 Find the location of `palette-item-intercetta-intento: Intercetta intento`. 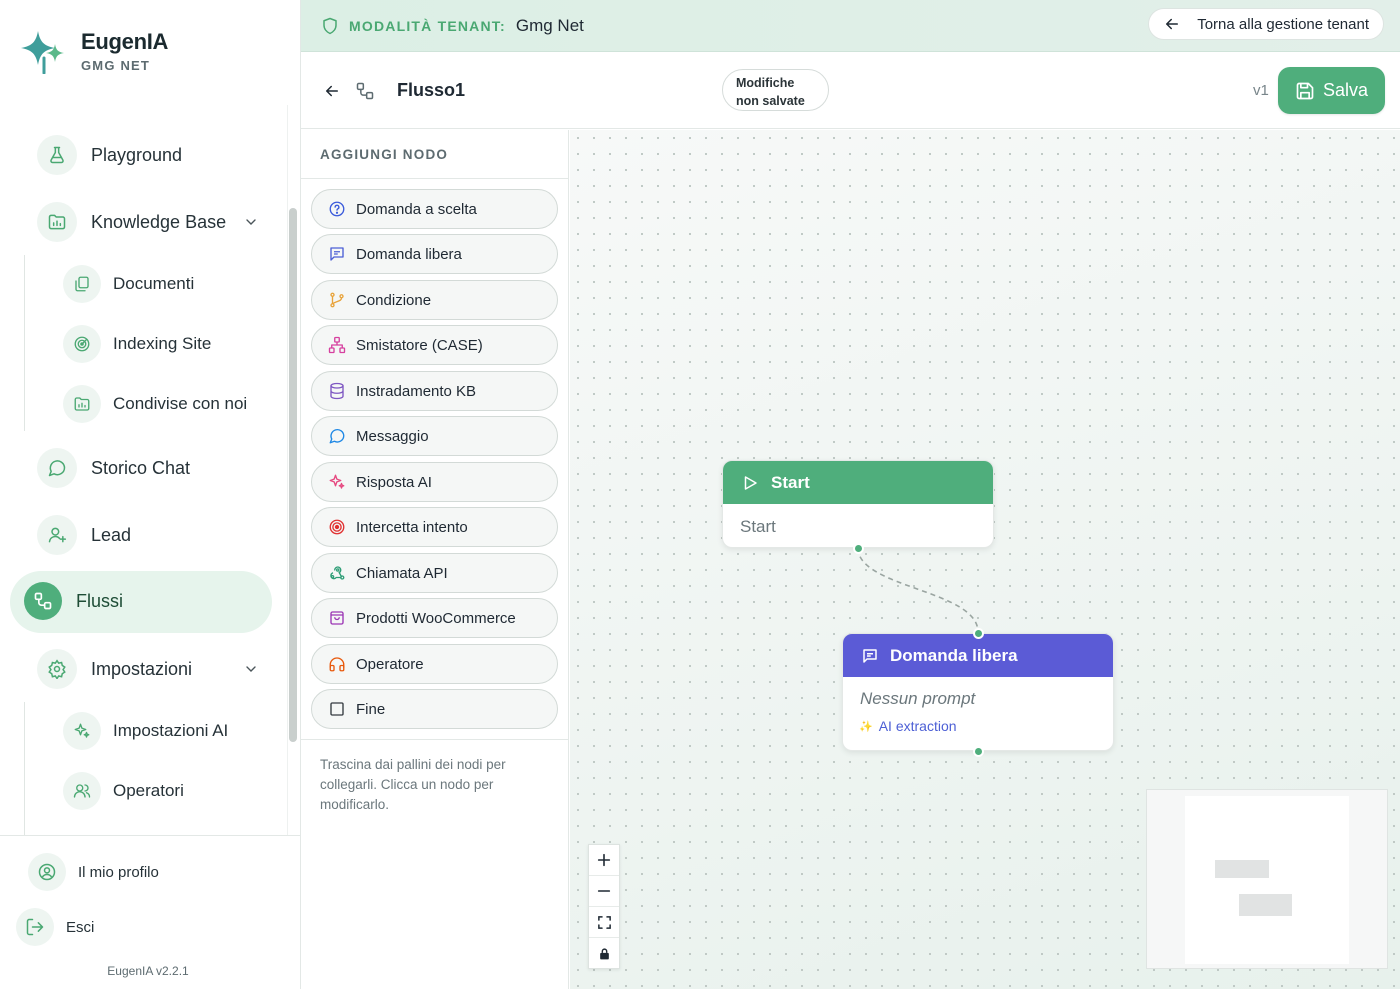

palette-item-intercetta-intento: Intercetta intento is located at coordinates (434, 527).